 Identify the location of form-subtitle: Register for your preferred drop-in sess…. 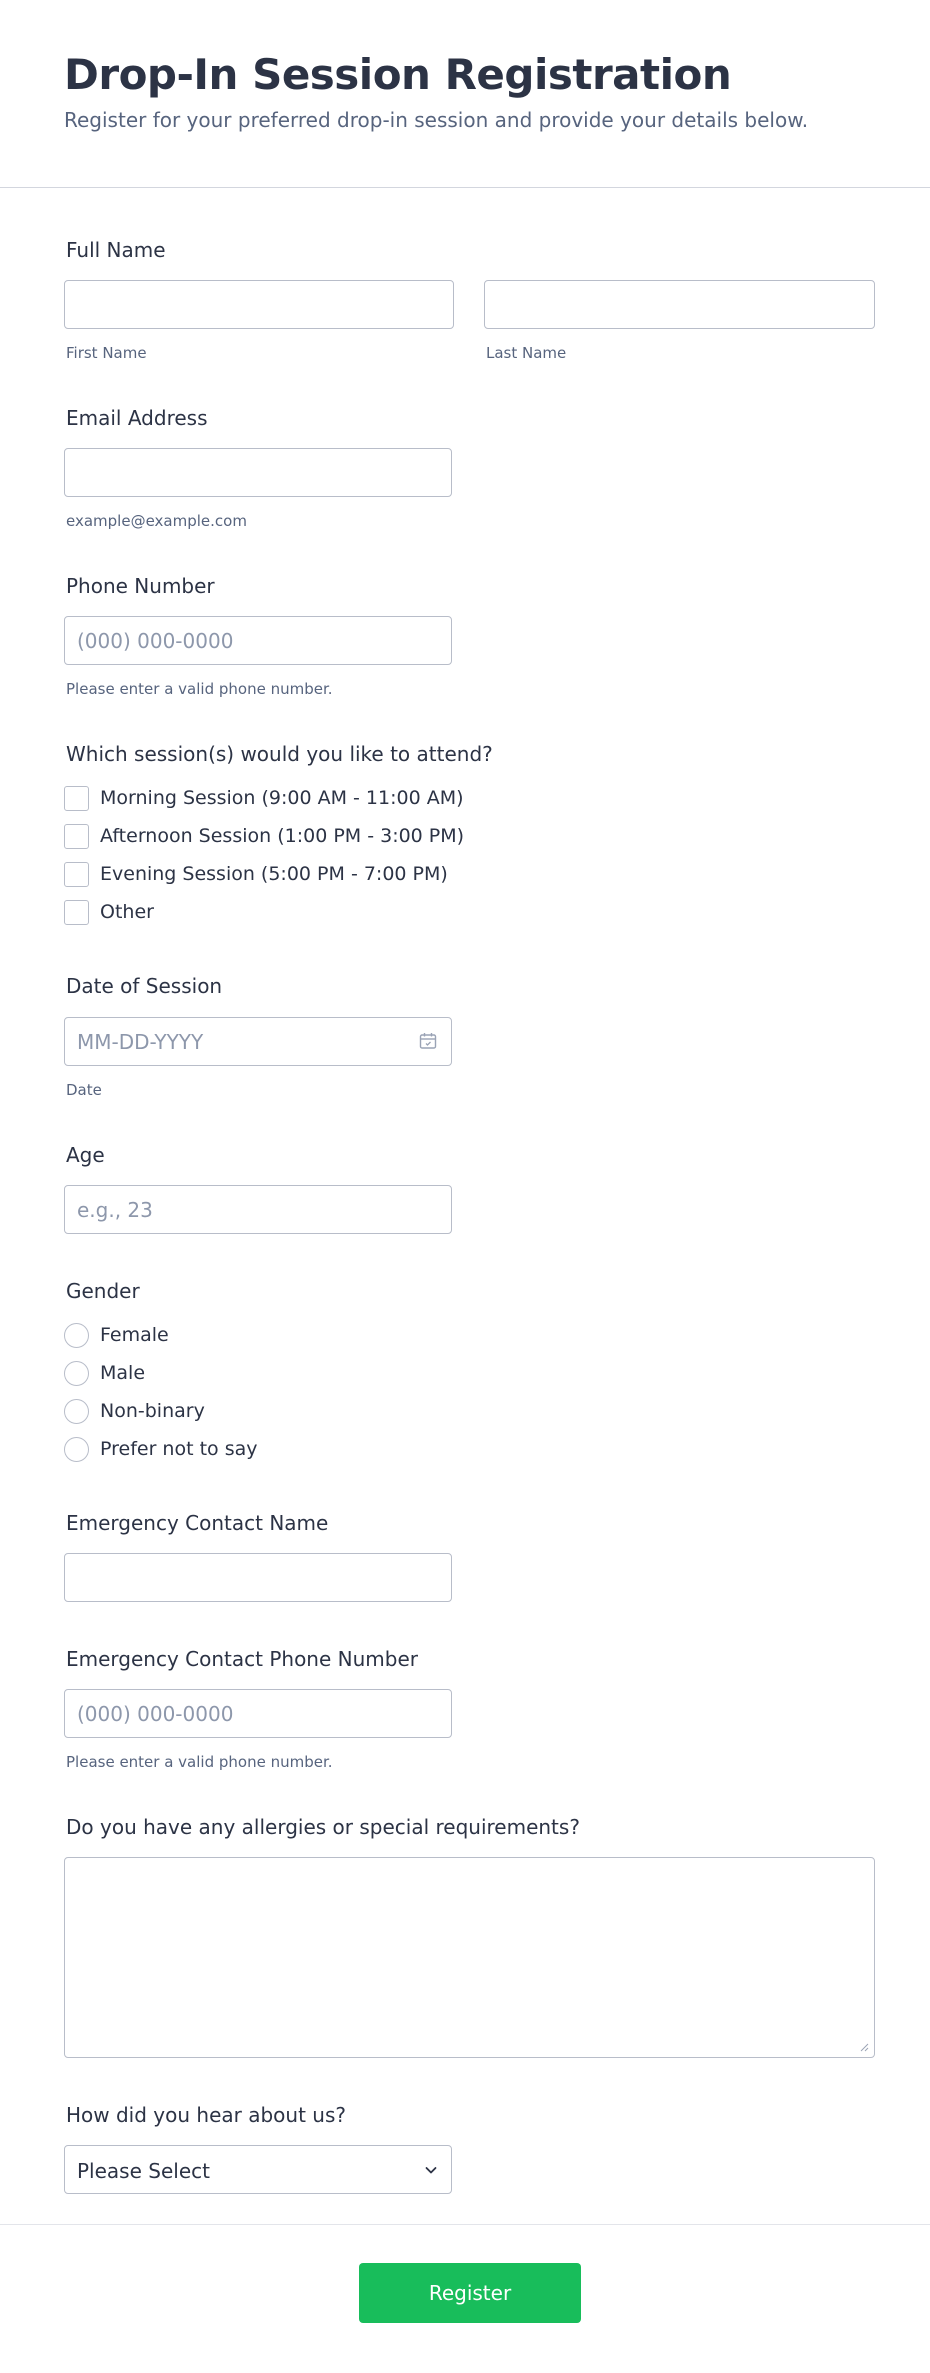
(436, 120).